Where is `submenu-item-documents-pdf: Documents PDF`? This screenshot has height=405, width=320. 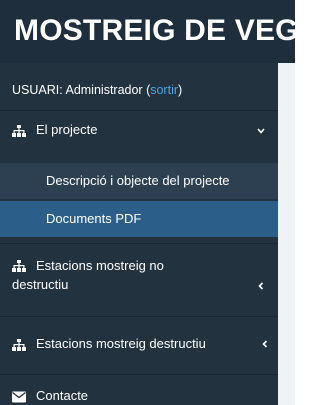 submenu-item-documents-pdf: Documents PDF is located at coordinates (139, 219).